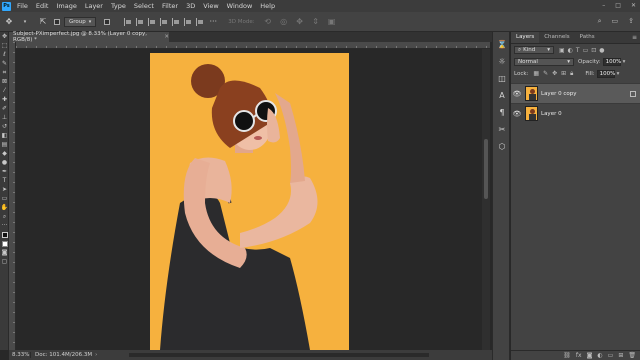 This screenshot has height=360, width=640. Describe the element at coordinates (268, 22) in the screenshot. I see `3d-rotate-icon: ⟲` at that location.